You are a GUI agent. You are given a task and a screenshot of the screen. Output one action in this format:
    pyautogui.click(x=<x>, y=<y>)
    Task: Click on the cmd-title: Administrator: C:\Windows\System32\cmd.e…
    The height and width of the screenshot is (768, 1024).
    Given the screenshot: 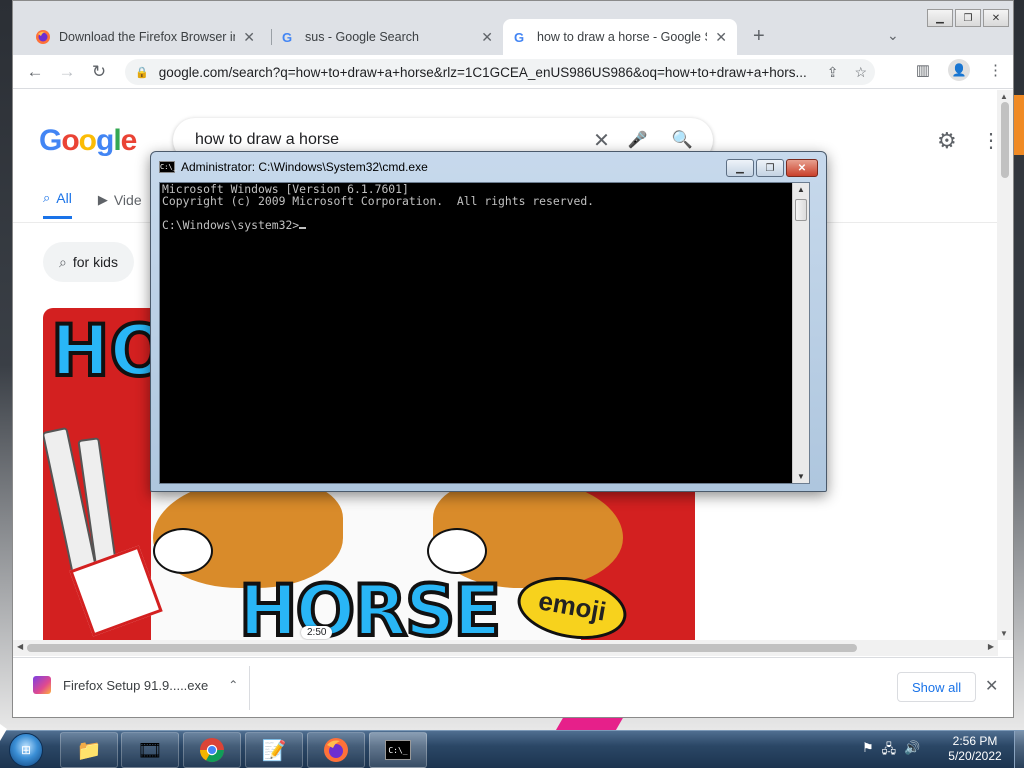 What is the action you would take?
    pyautogui.click(x=304, y=167)
    